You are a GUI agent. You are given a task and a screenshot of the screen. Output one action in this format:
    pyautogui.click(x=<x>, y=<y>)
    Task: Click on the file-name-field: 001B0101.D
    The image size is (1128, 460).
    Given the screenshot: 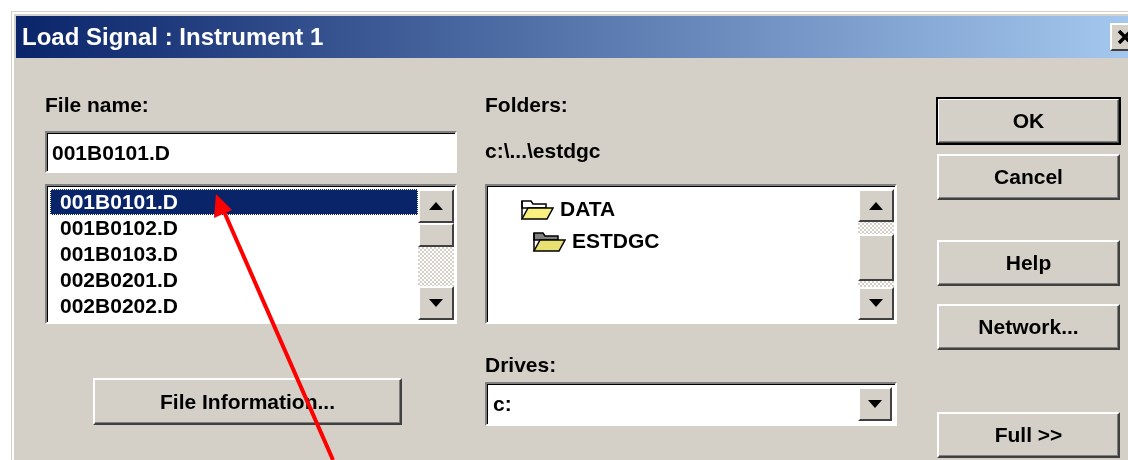 What is the action you would take?
    pyautogui.click(x=251, y=152)
    